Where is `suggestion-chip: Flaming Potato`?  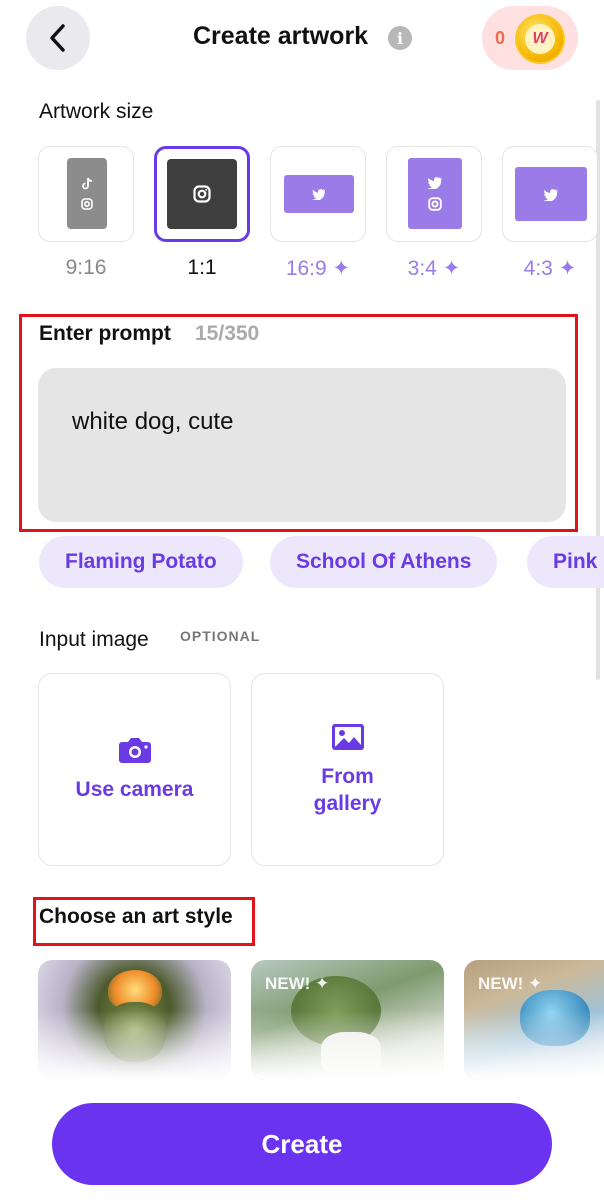 suggestion-chip: Flaming Potato is located at coordinates (141, 562).